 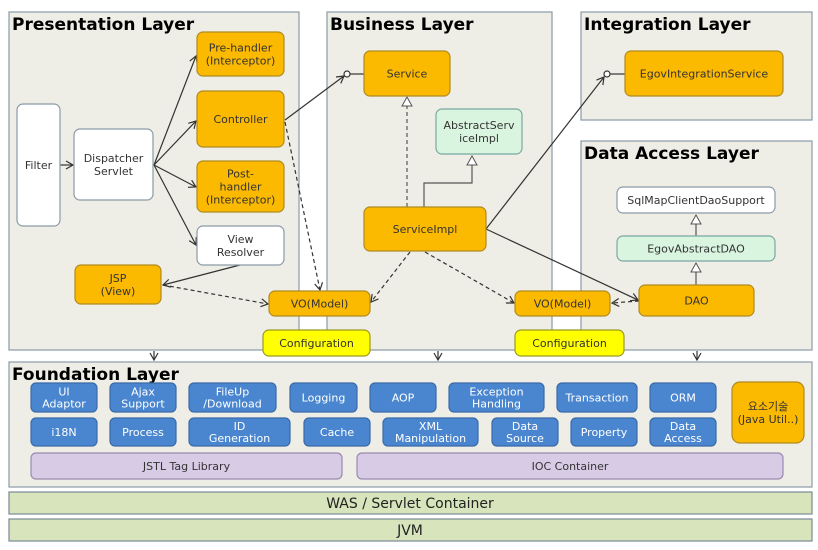 What do you see at coordinates (479, 138) in the screenshot?
I see `component-abstractservice-label: iceImpl` at bounding box center [479, 138].